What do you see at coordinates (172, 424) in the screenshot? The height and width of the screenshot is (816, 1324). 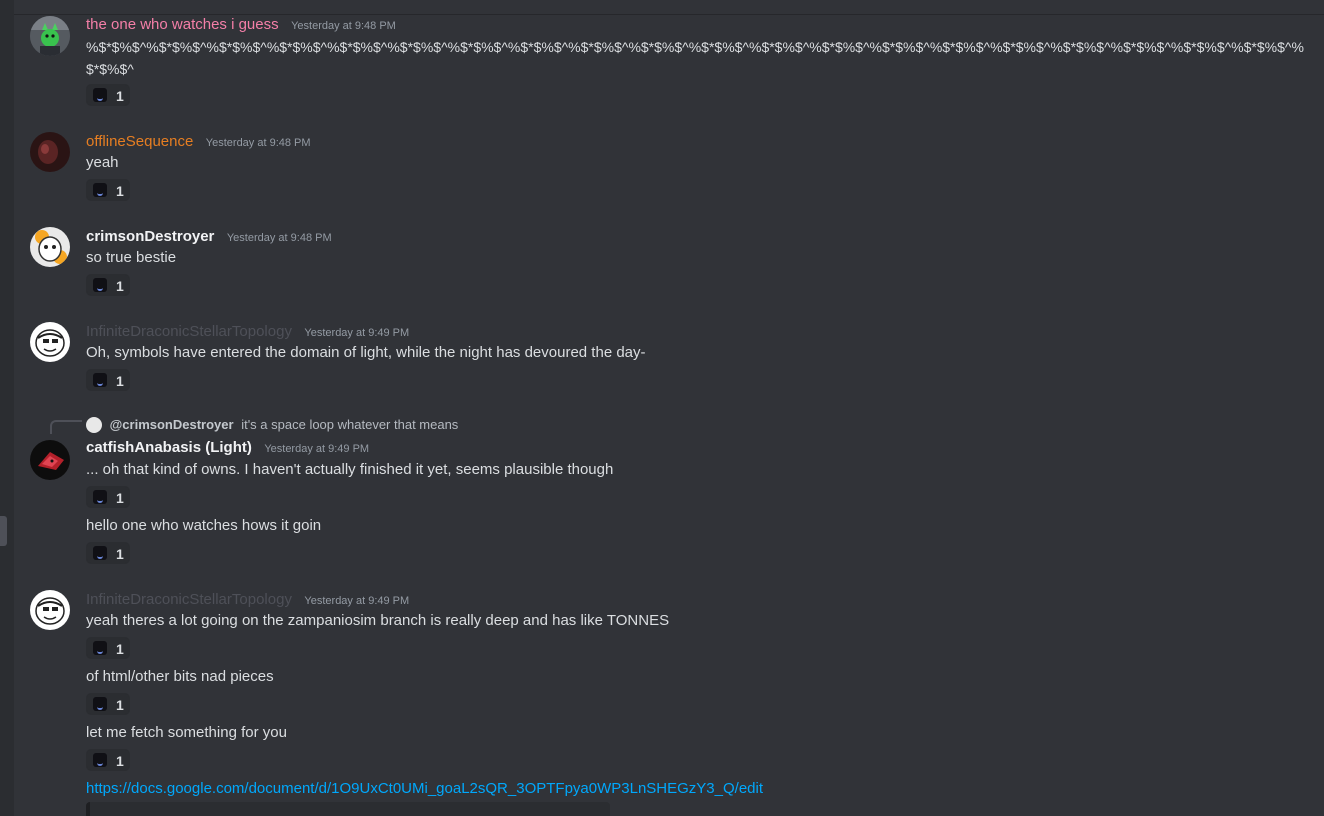 I see `reply-username: @crimsonDestroyer` at bounding box center [172, 424].